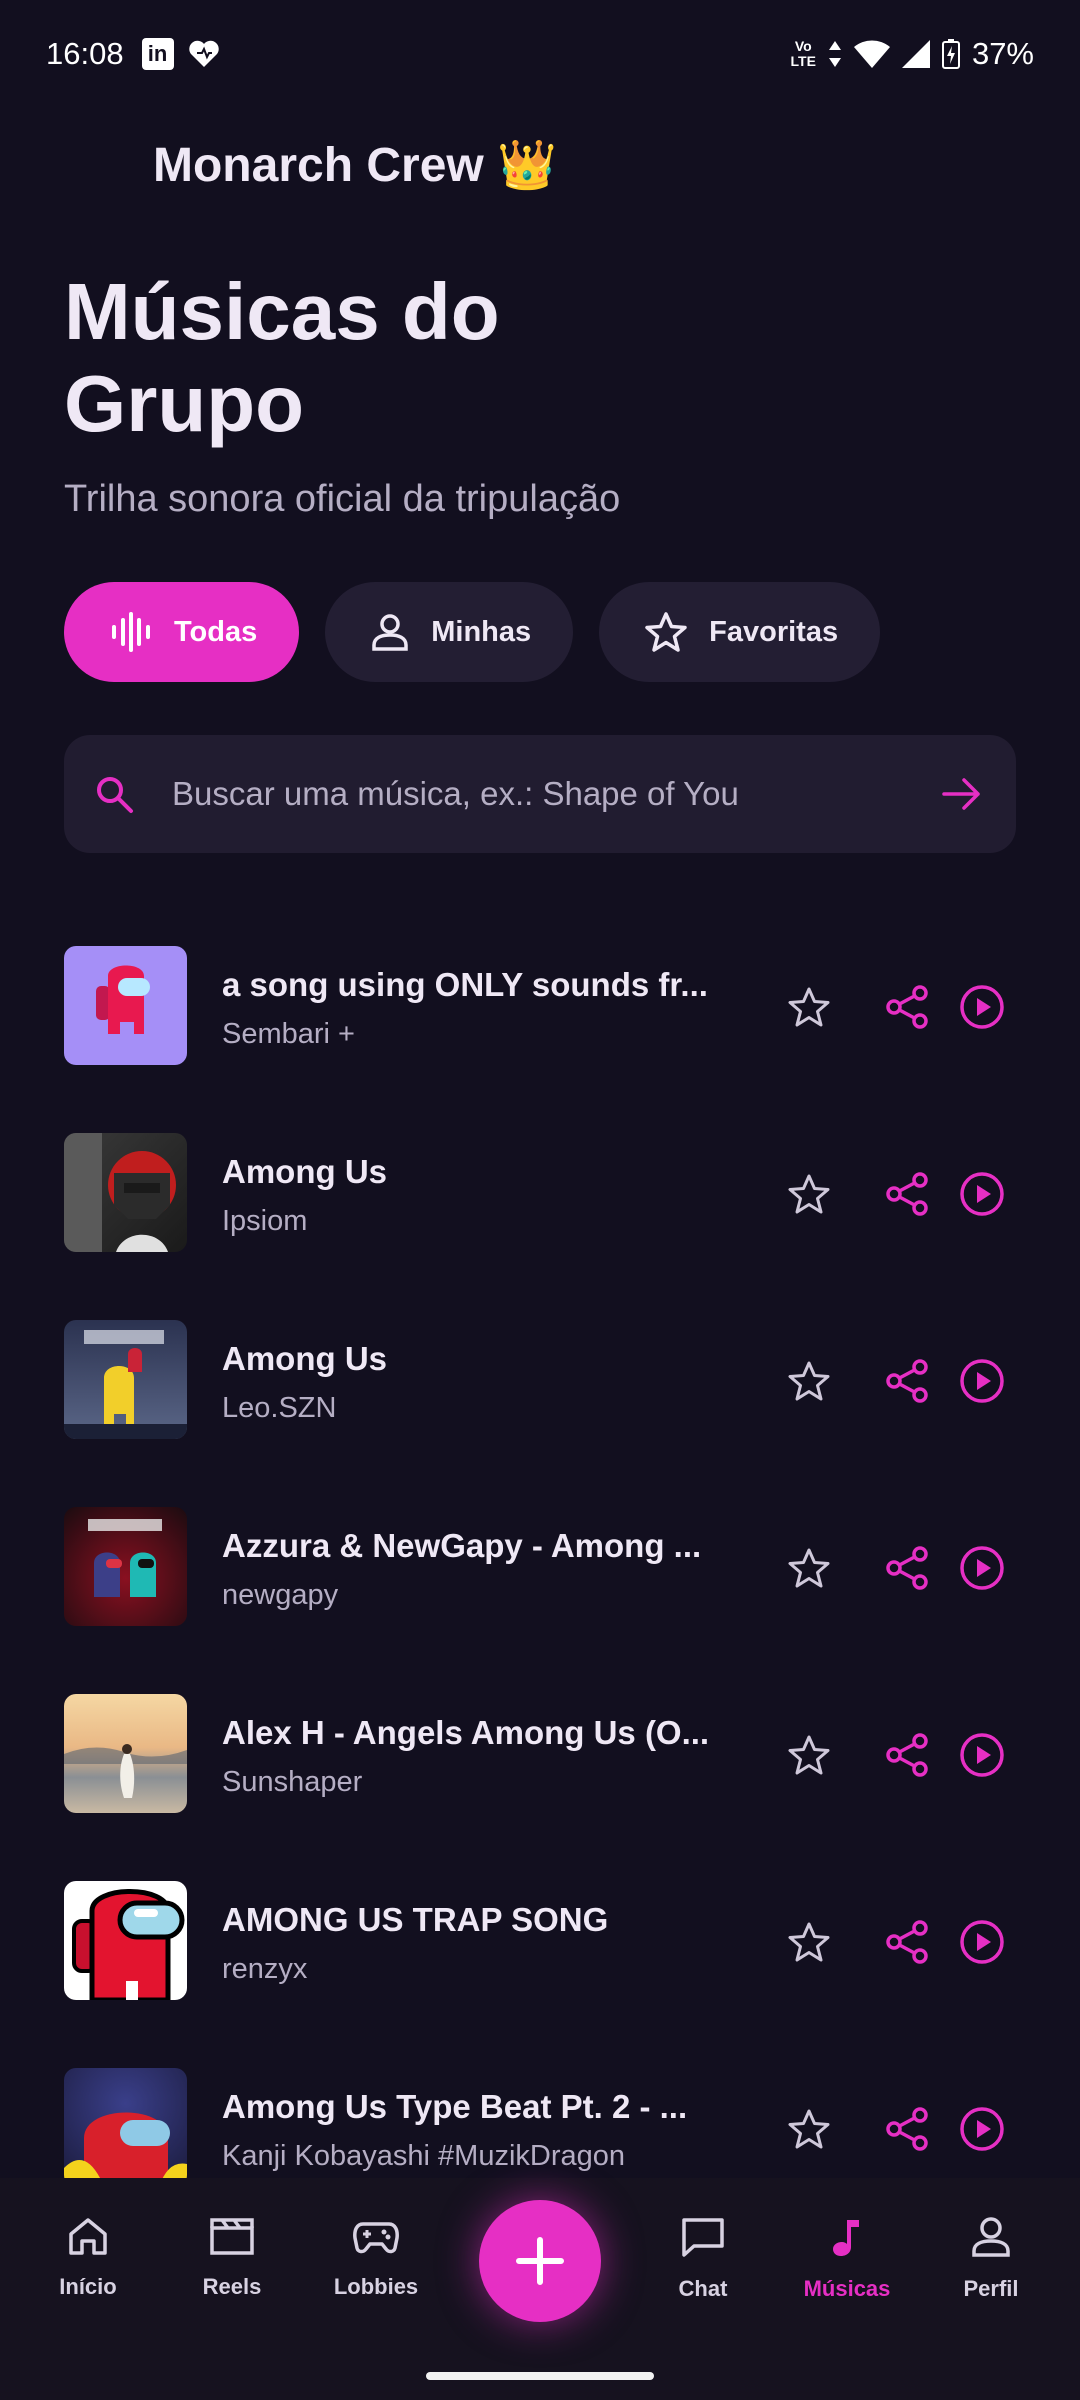  What do you see at coordinates (703, 2259) in the screenshot?
I see `nav-item-chat: Chat` at bounding box center [703, 2259].